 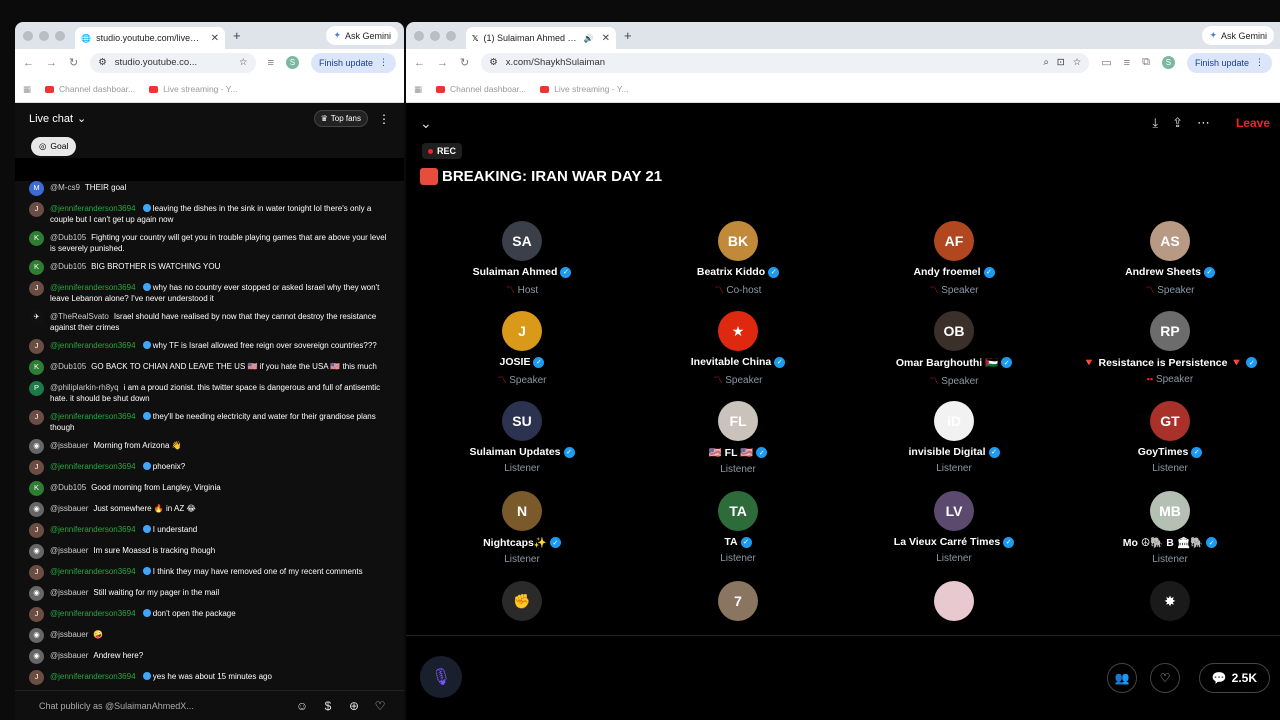 I want to click on participant: GT GoyTimes ✓ Listener, so click(x=1170, y=444).